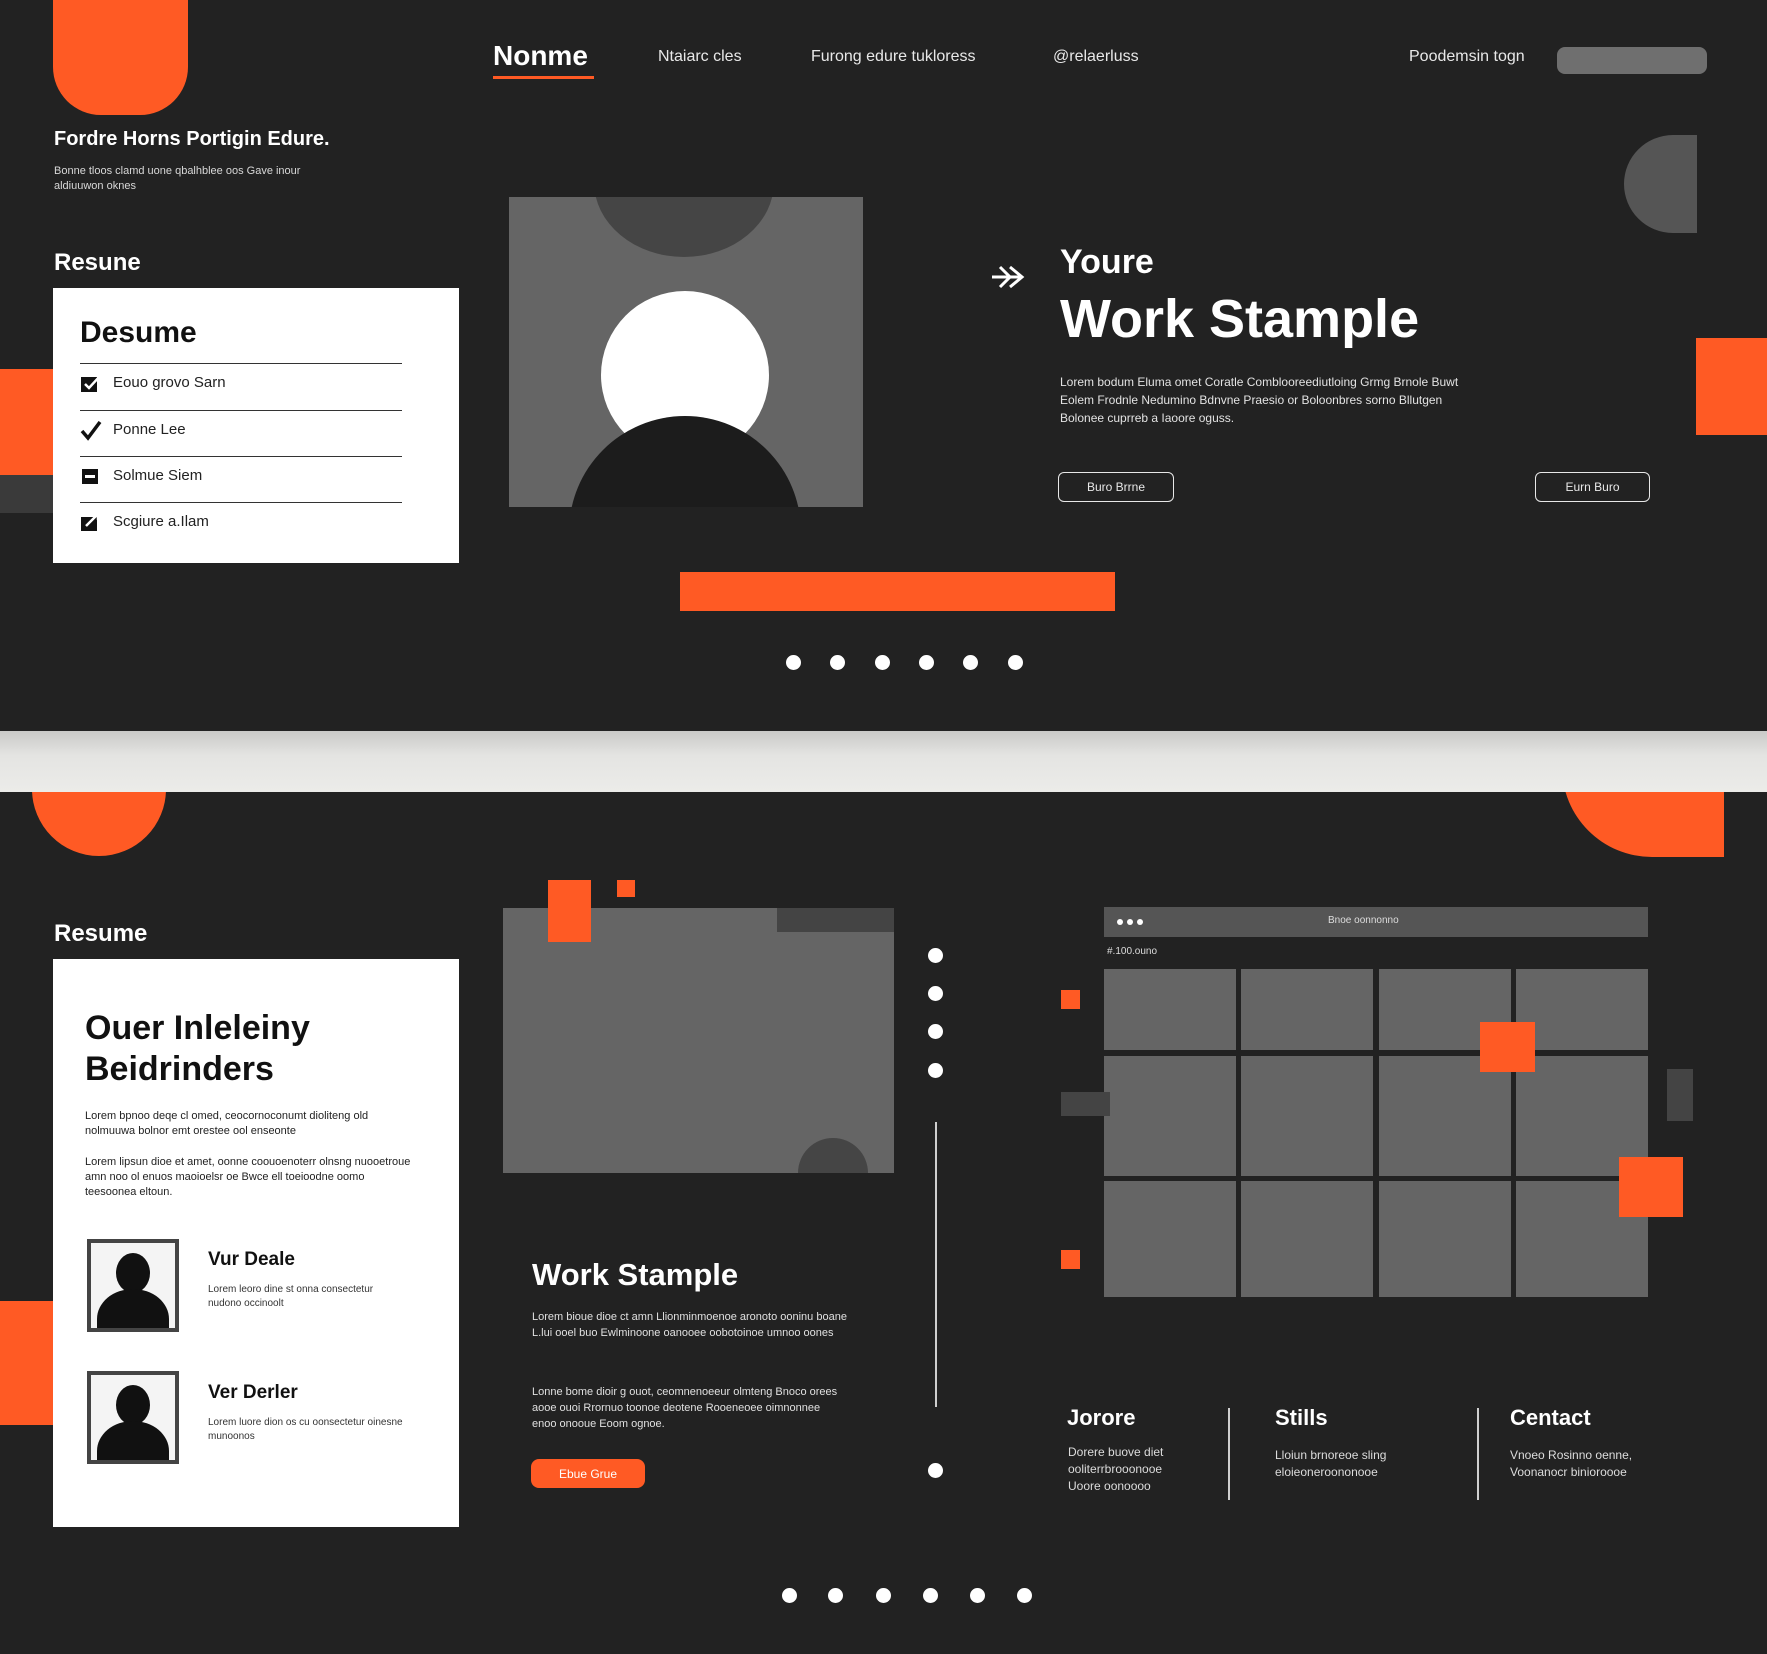 The image size is (1767, 1654). What do you see at coordinates (1660, 184) in the screenshot?
I see `decor-grey-half-circle-right` at bounding box center [1660, 184].